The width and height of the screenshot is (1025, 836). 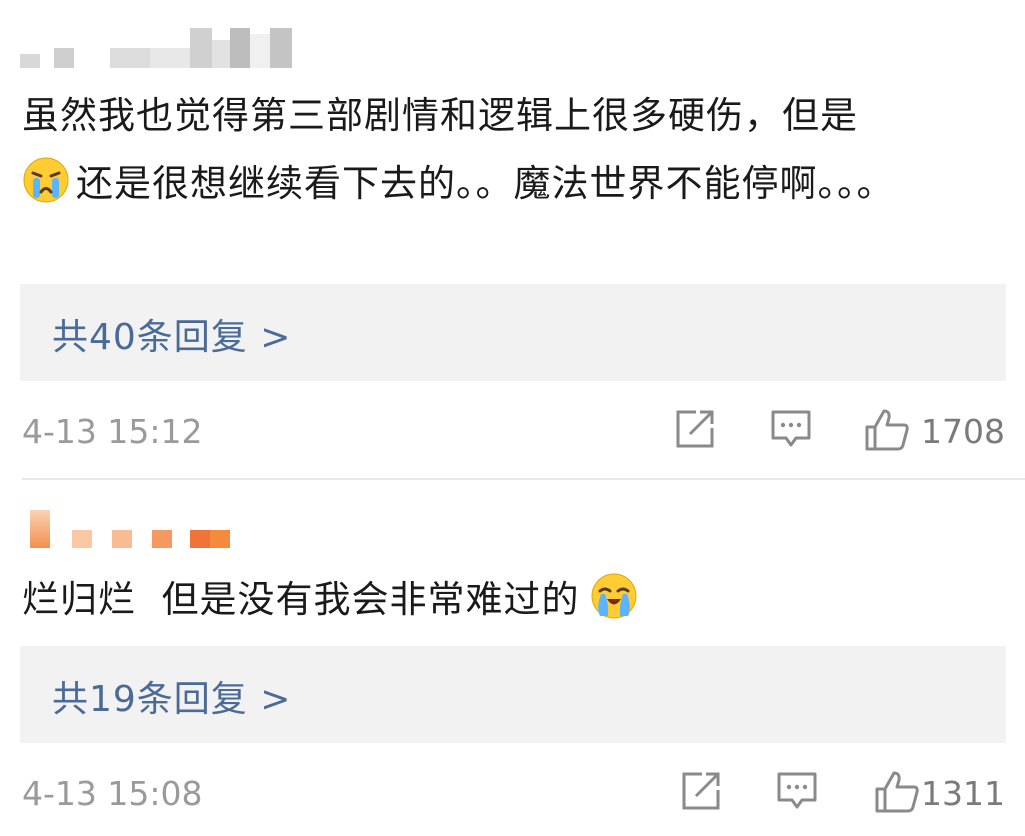 I want to click on comment-text: 烂归烂 但是没有我会非常难过的, so click(x=509, y=600).